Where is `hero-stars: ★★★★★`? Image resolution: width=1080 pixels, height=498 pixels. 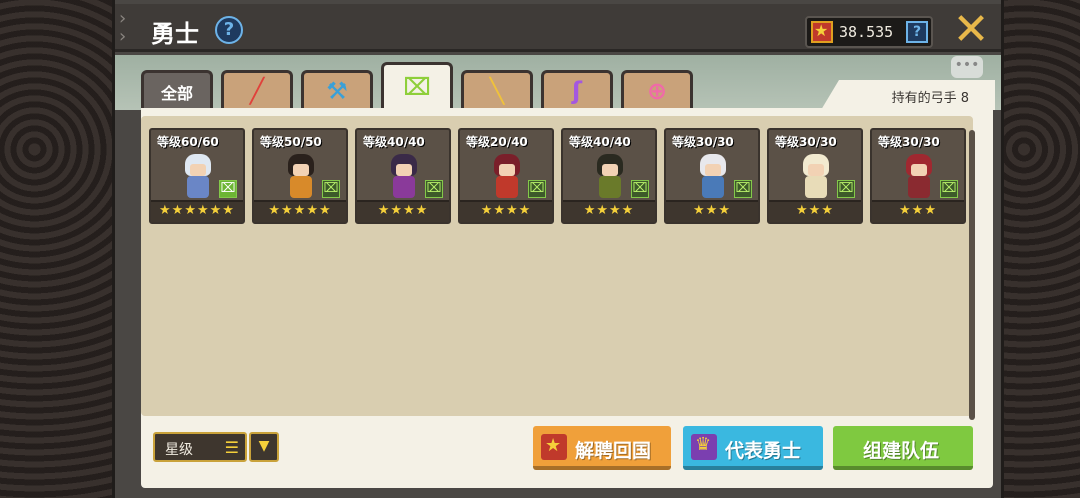 hero-stars: ★★★★★ is located at coordinates (300, 211).